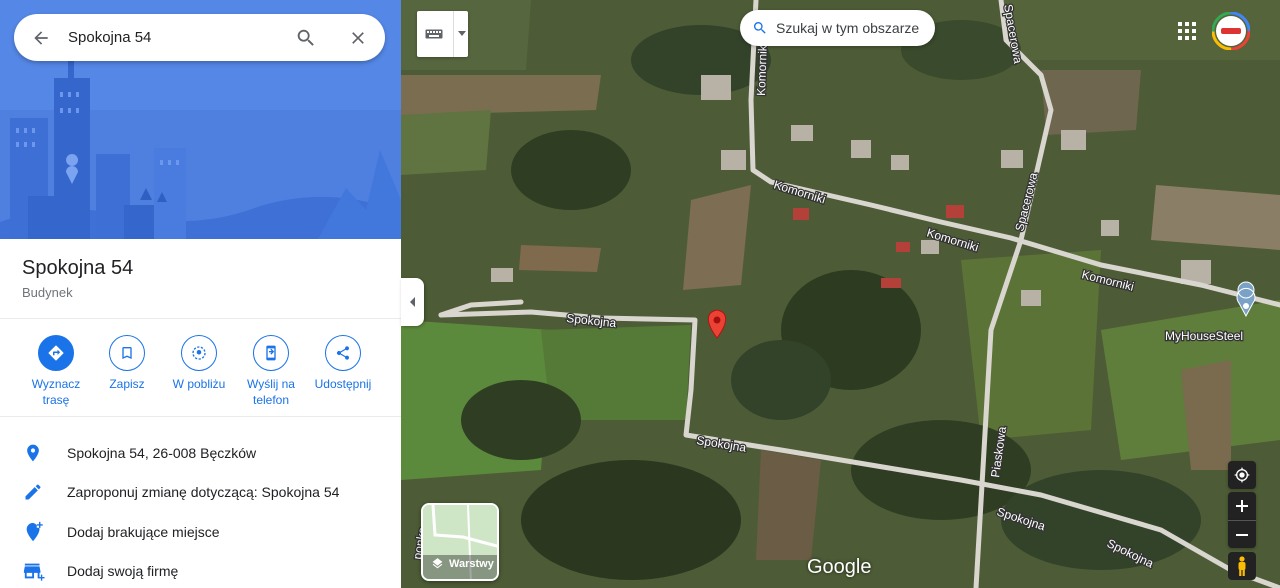  I want to click on search-this-area-button: Szukaj w tym obszarze, so click(838, 28).